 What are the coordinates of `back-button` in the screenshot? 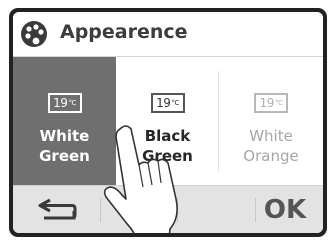 It's located at (56, 210).